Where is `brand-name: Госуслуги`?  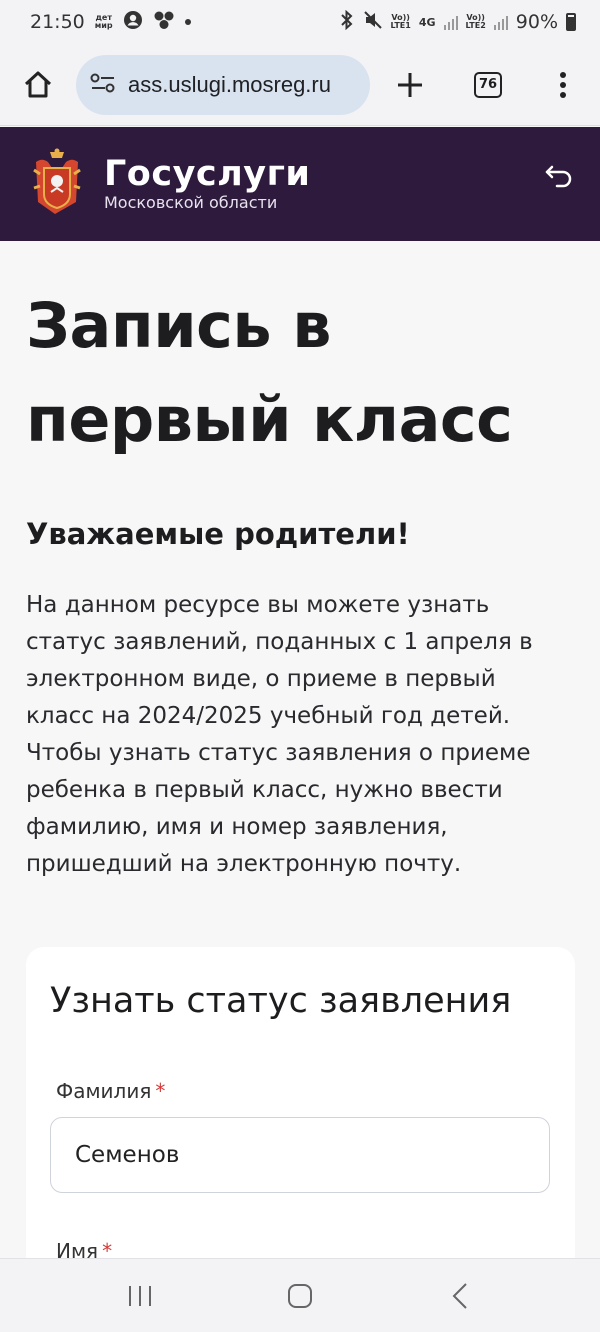
brand-name: Госуслуги is located at coordinates (207, 174).